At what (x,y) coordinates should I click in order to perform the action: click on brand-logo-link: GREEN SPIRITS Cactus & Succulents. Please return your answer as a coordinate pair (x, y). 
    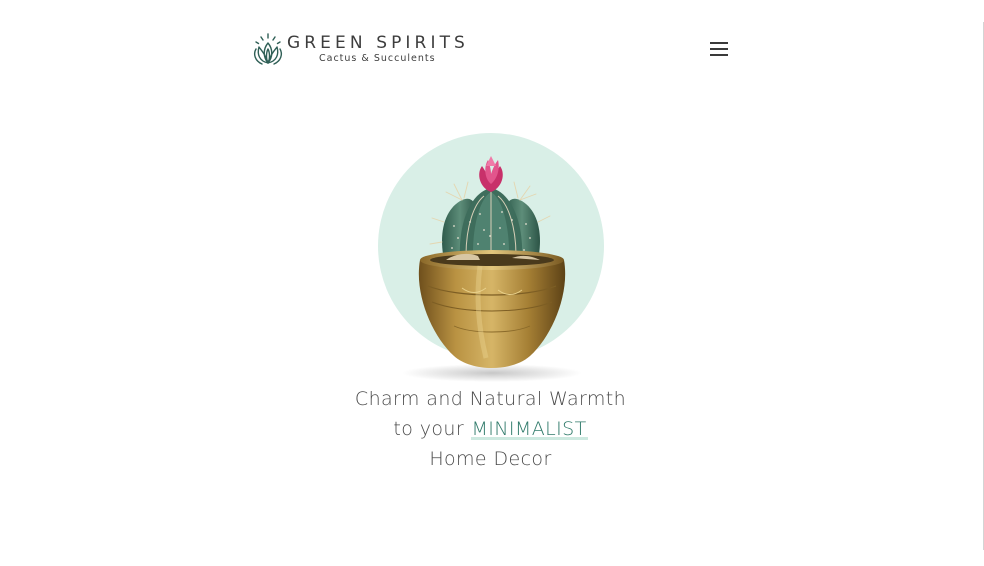
    Looking at the image, I should click on (360, 49).